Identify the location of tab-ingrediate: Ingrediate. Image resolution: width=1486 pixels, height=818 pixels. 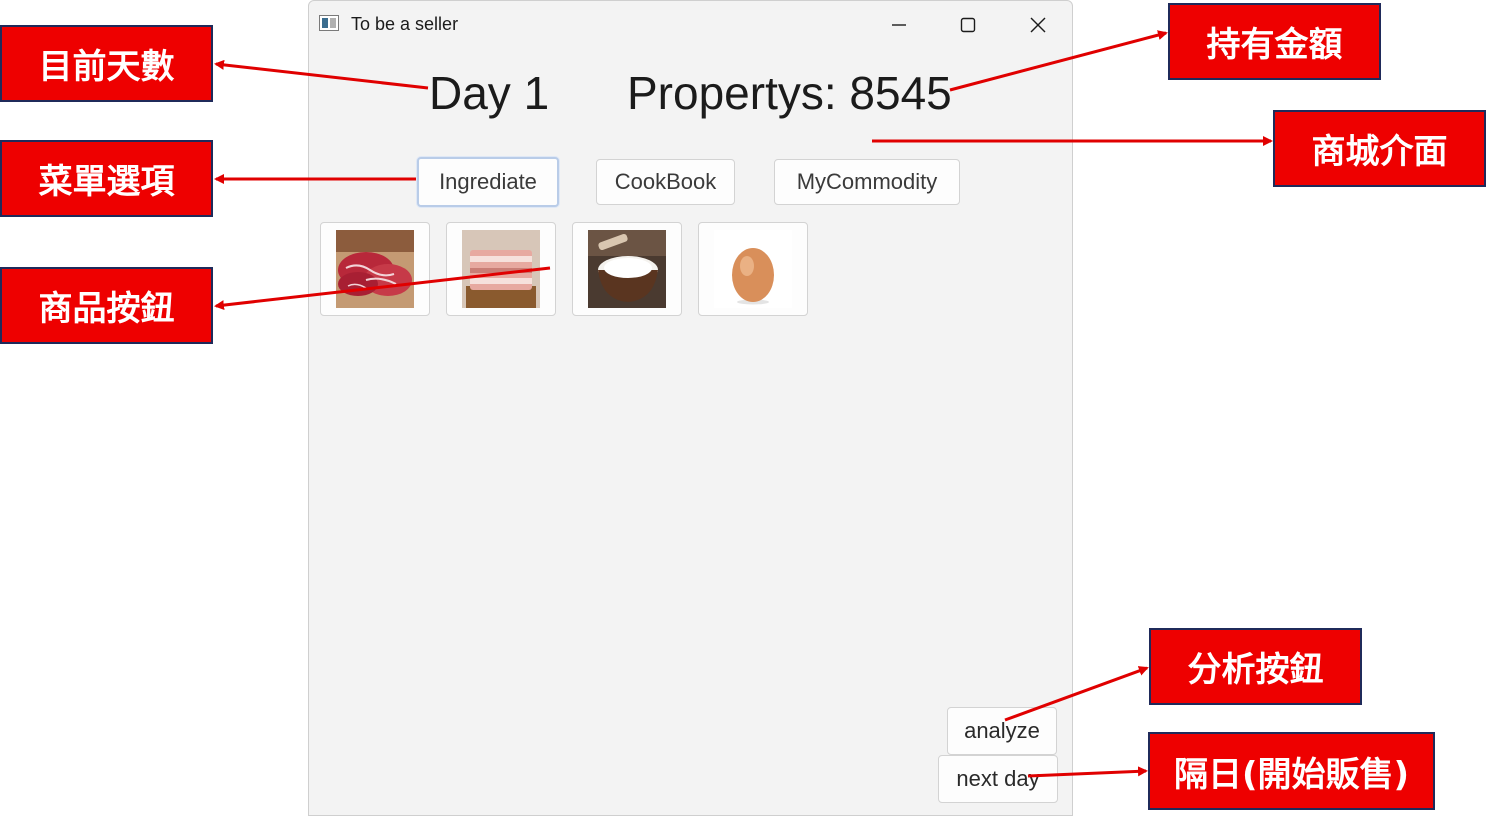
(488, 182).